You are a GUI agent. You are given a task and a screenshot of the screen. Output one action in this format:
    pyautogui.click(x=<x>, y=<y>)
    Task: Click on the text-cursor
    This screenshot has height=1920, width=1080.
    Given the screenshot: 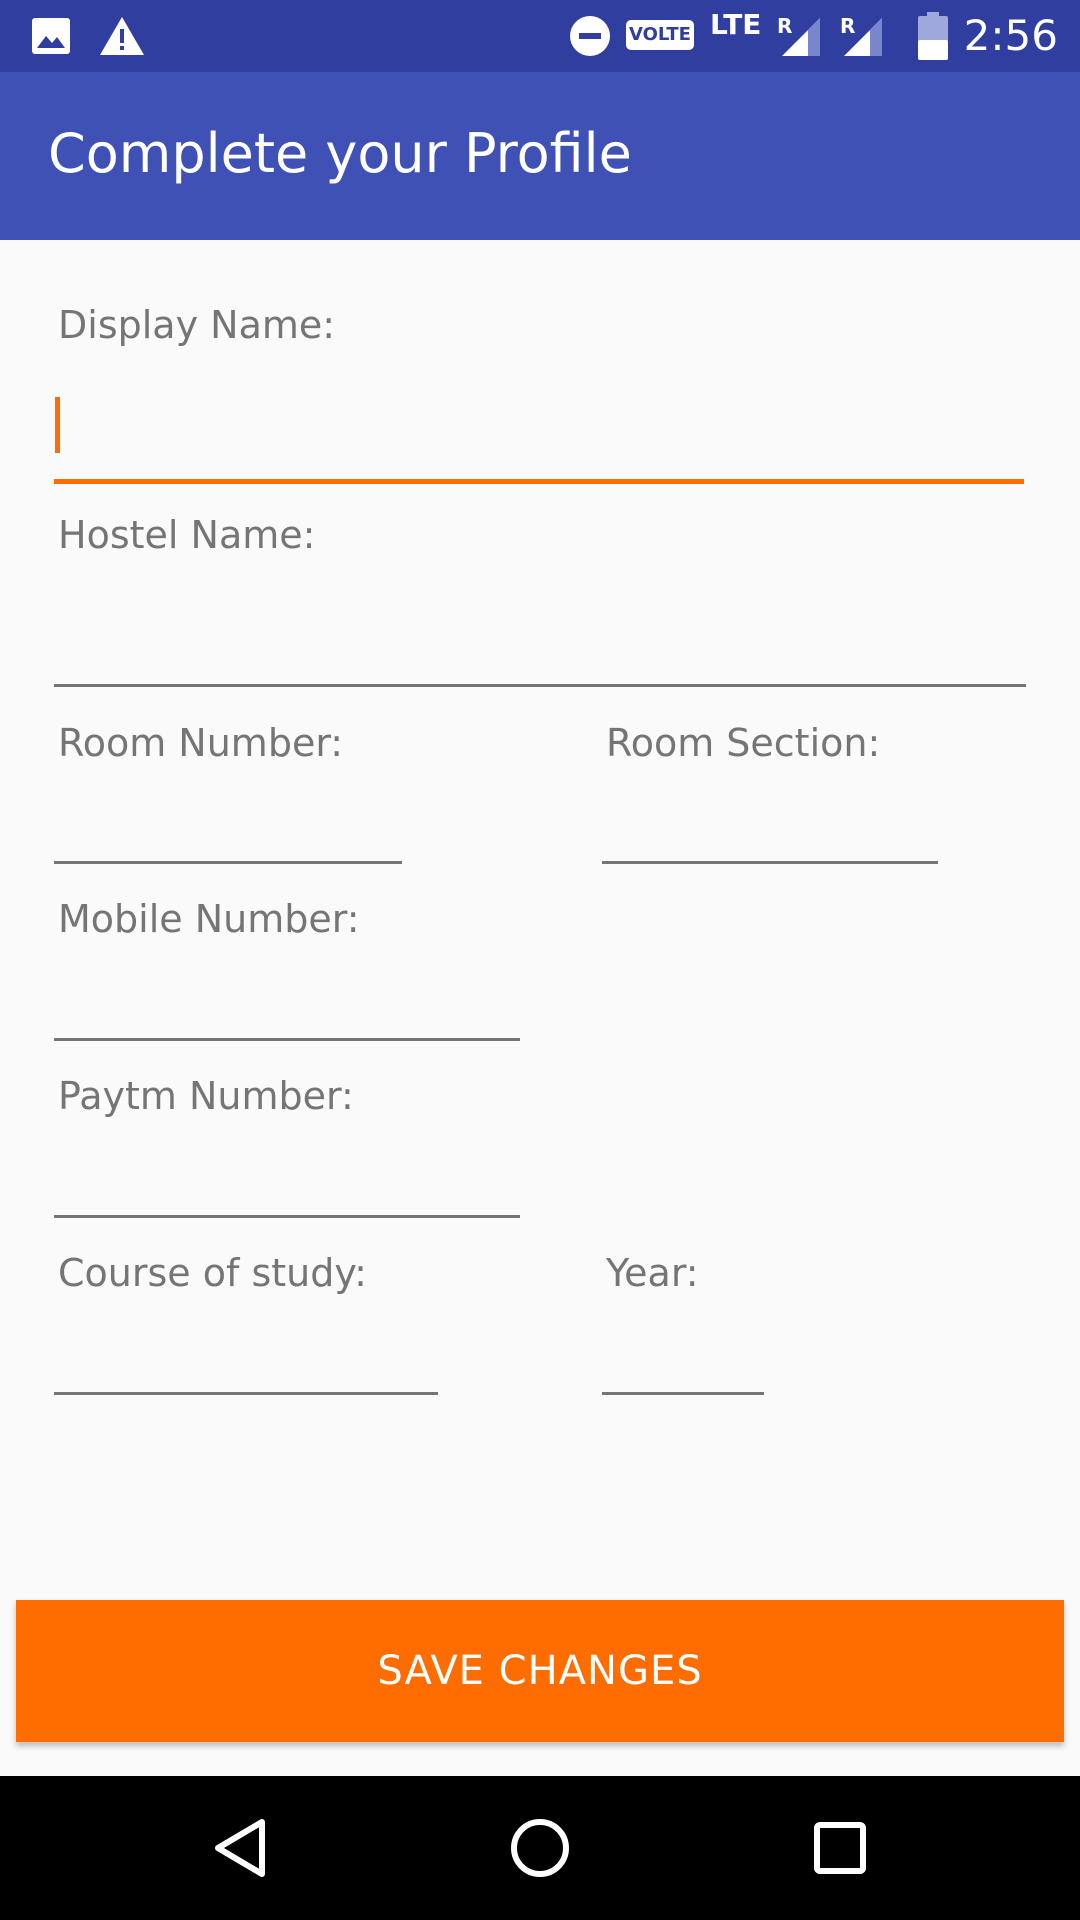 What is the action you would take?
    pyautogui.click(x=57, y=425)
    